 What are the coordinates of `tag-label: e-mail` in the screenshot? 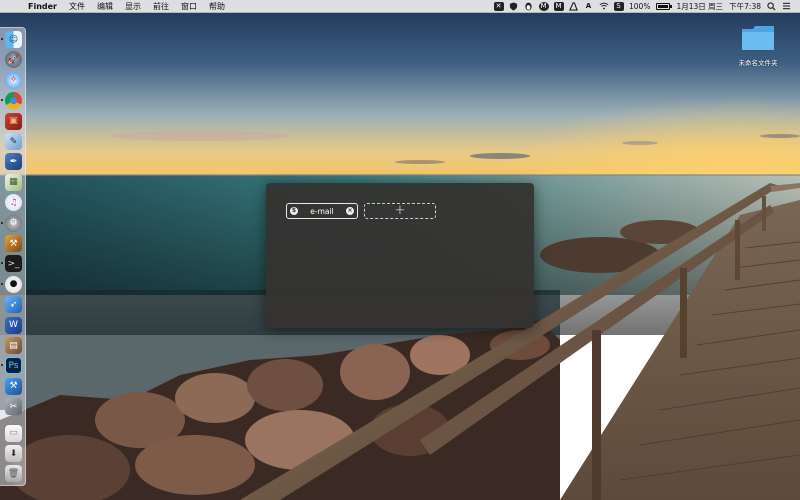 It's located at (322, 211).